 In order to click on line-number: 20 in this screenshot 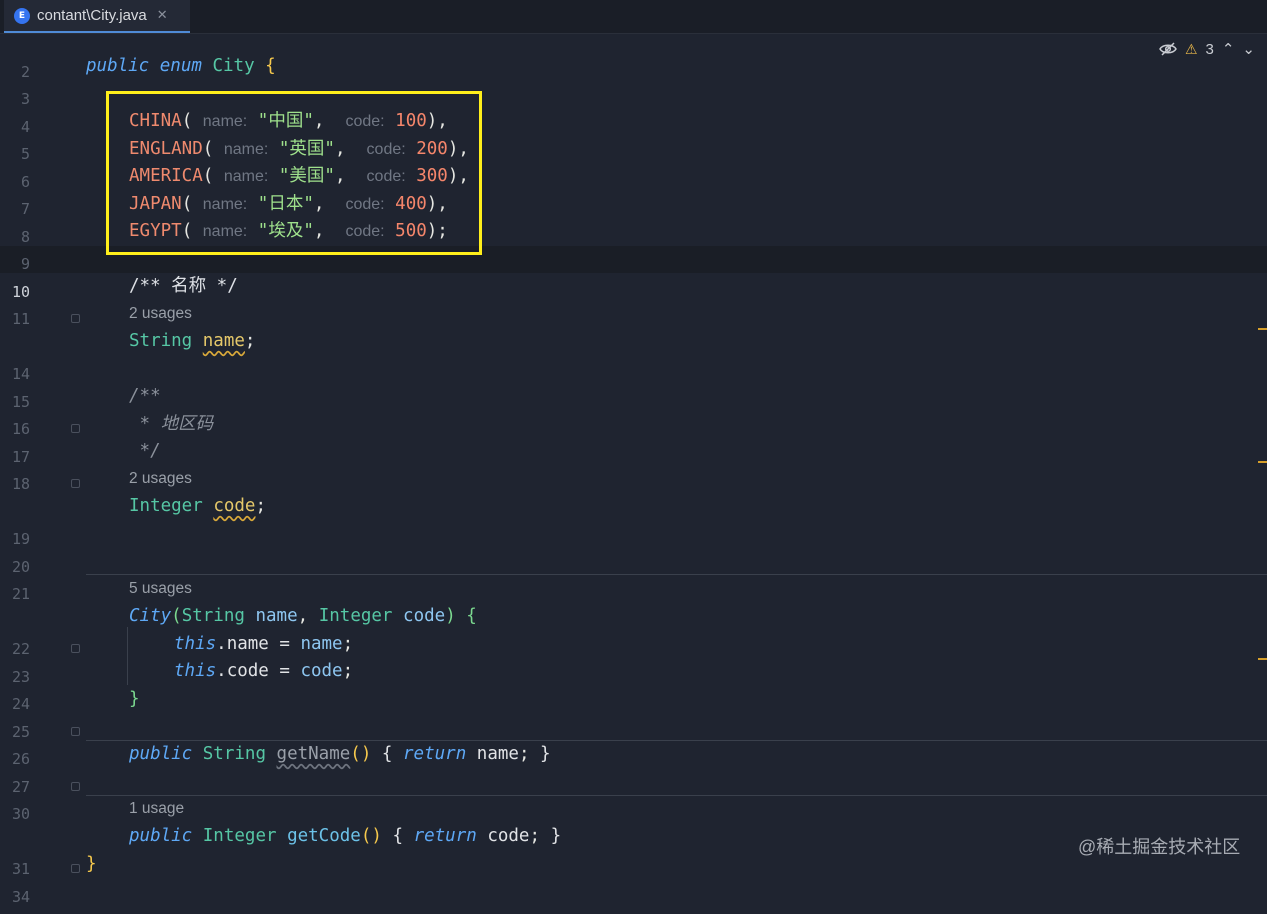, I will do `click(20, 567)`.